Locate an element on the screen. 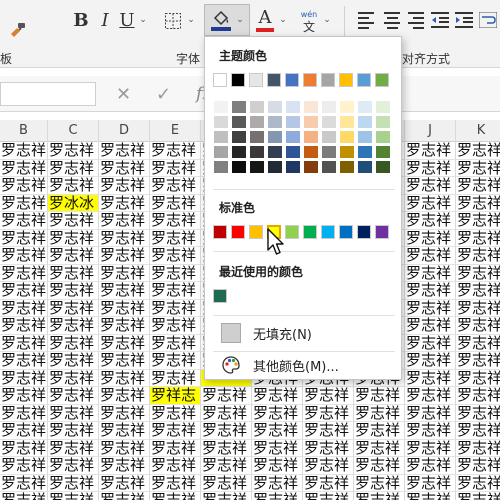 The height and width of the screenshot is (500, 500). fill-color-dropdown-chevron-icon: ⌄ is located at coordinates (240, 20).